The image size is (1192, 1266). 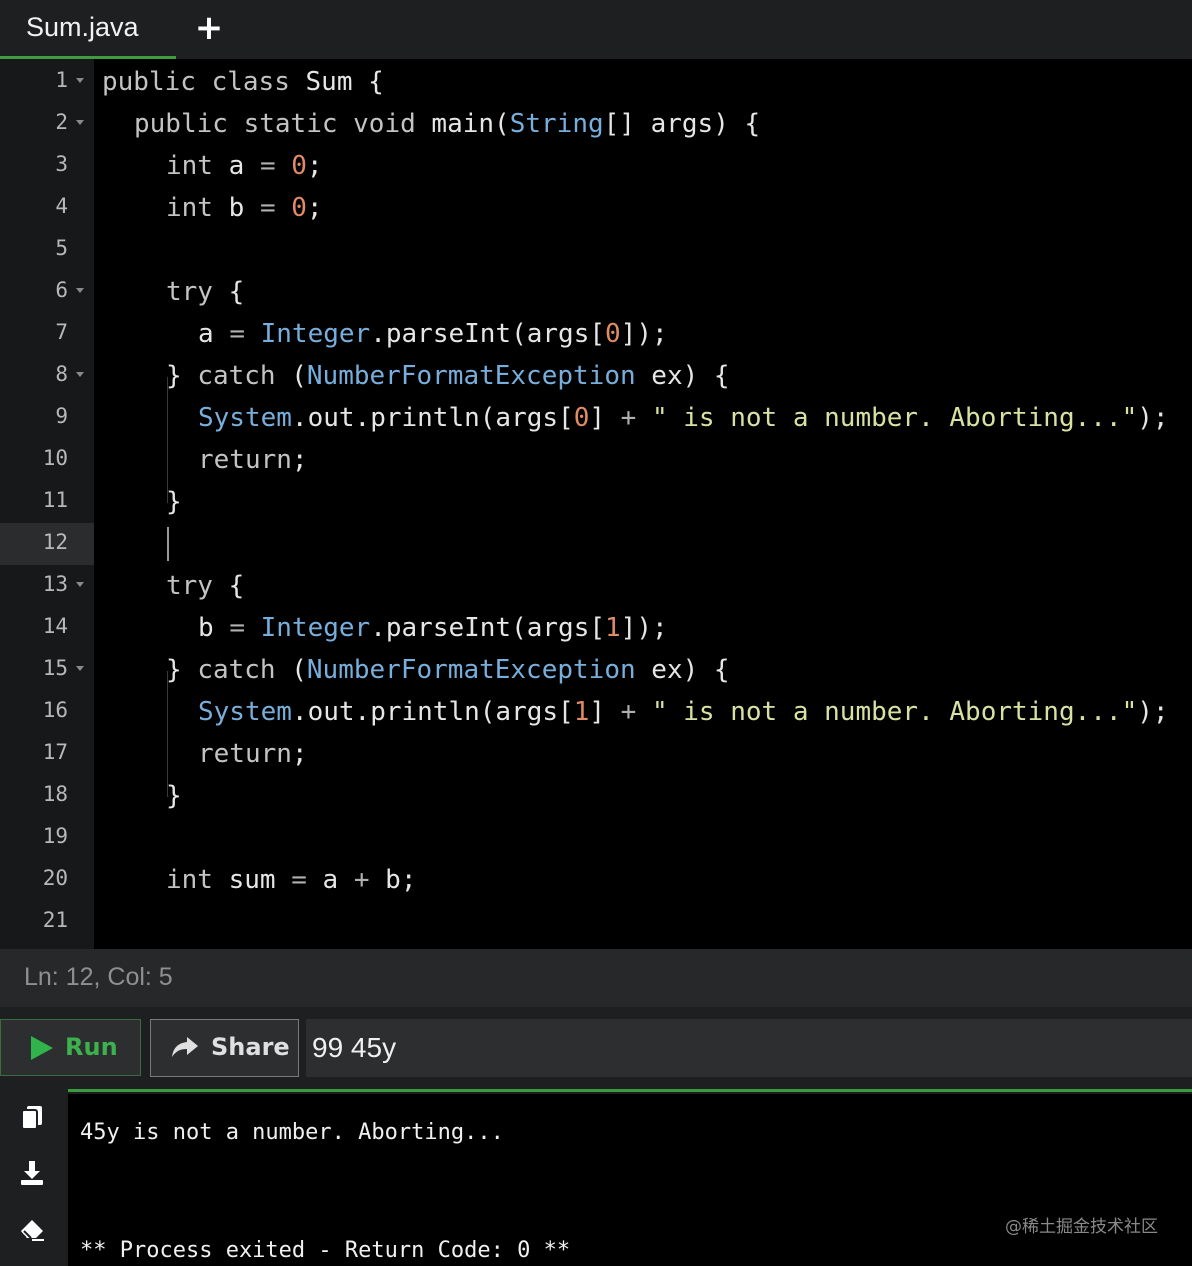 I want to click on line-number: 15, so click(x=55, y=668).